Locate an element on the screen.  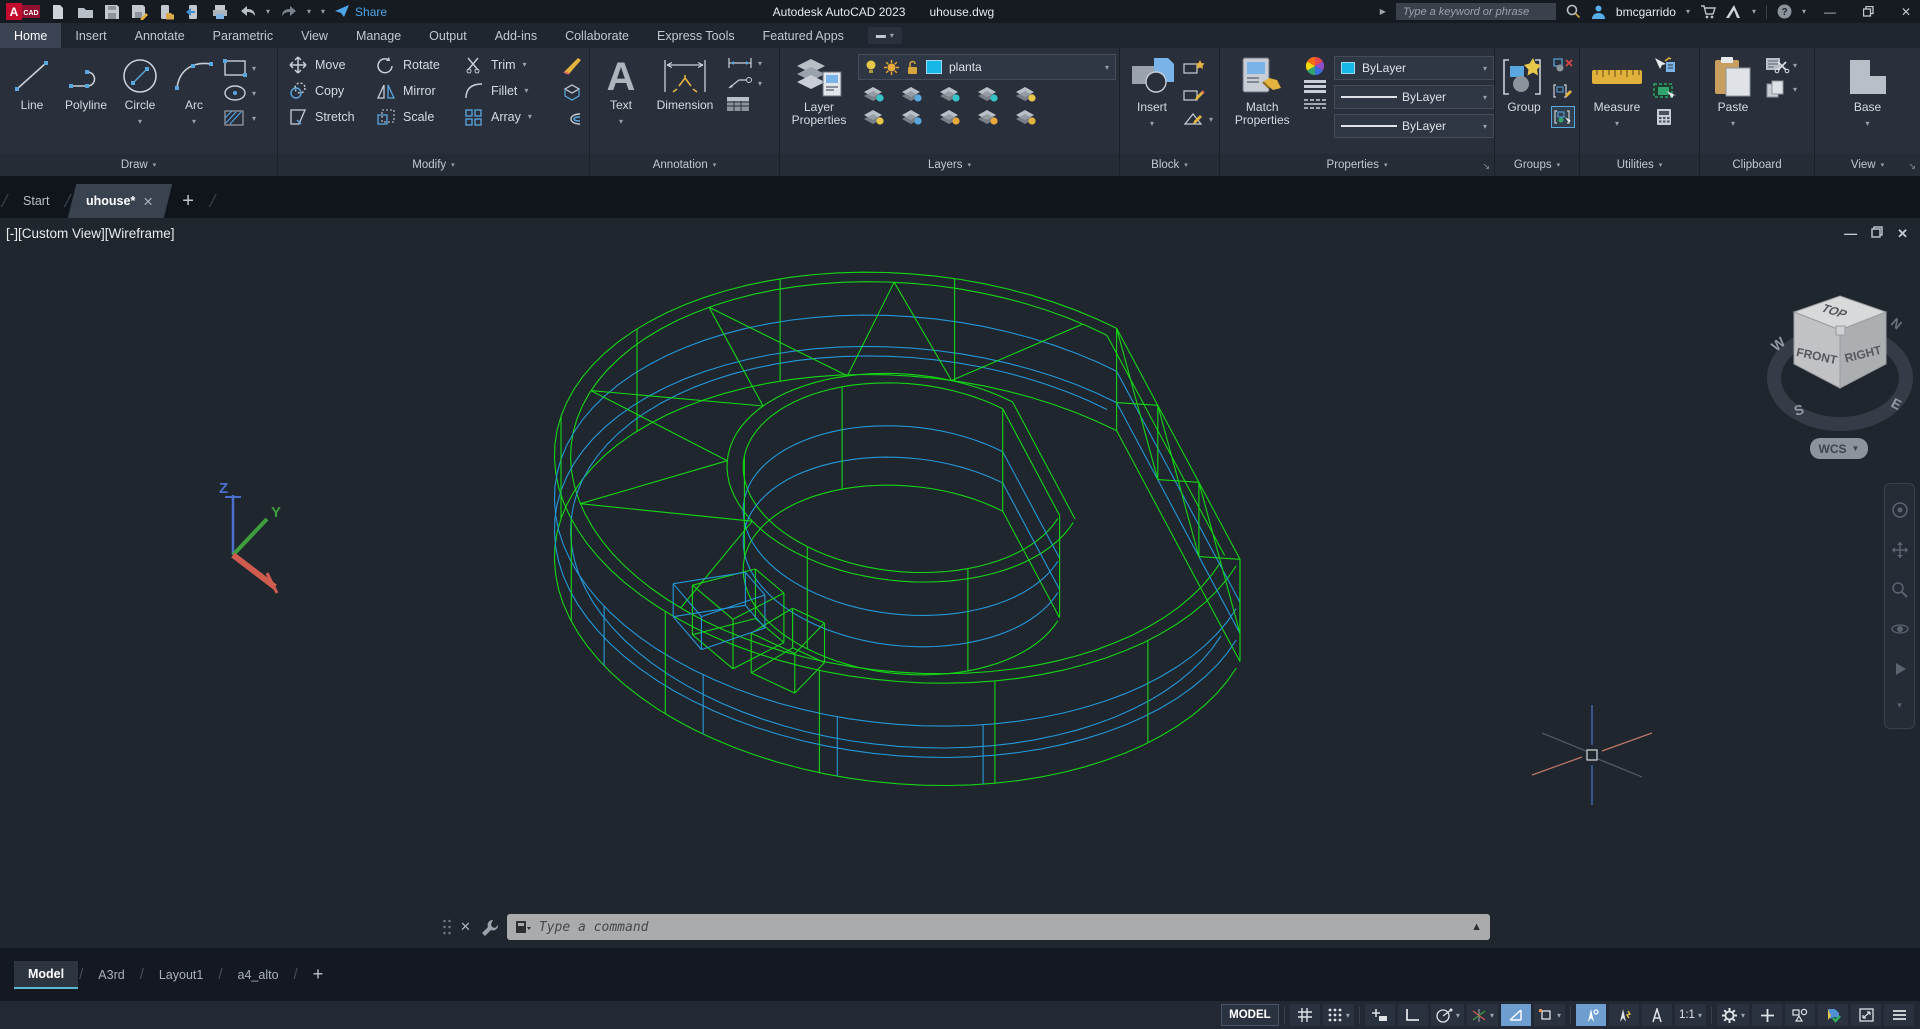
text-button: A Text ▾ is located at coordinates (621, 90).